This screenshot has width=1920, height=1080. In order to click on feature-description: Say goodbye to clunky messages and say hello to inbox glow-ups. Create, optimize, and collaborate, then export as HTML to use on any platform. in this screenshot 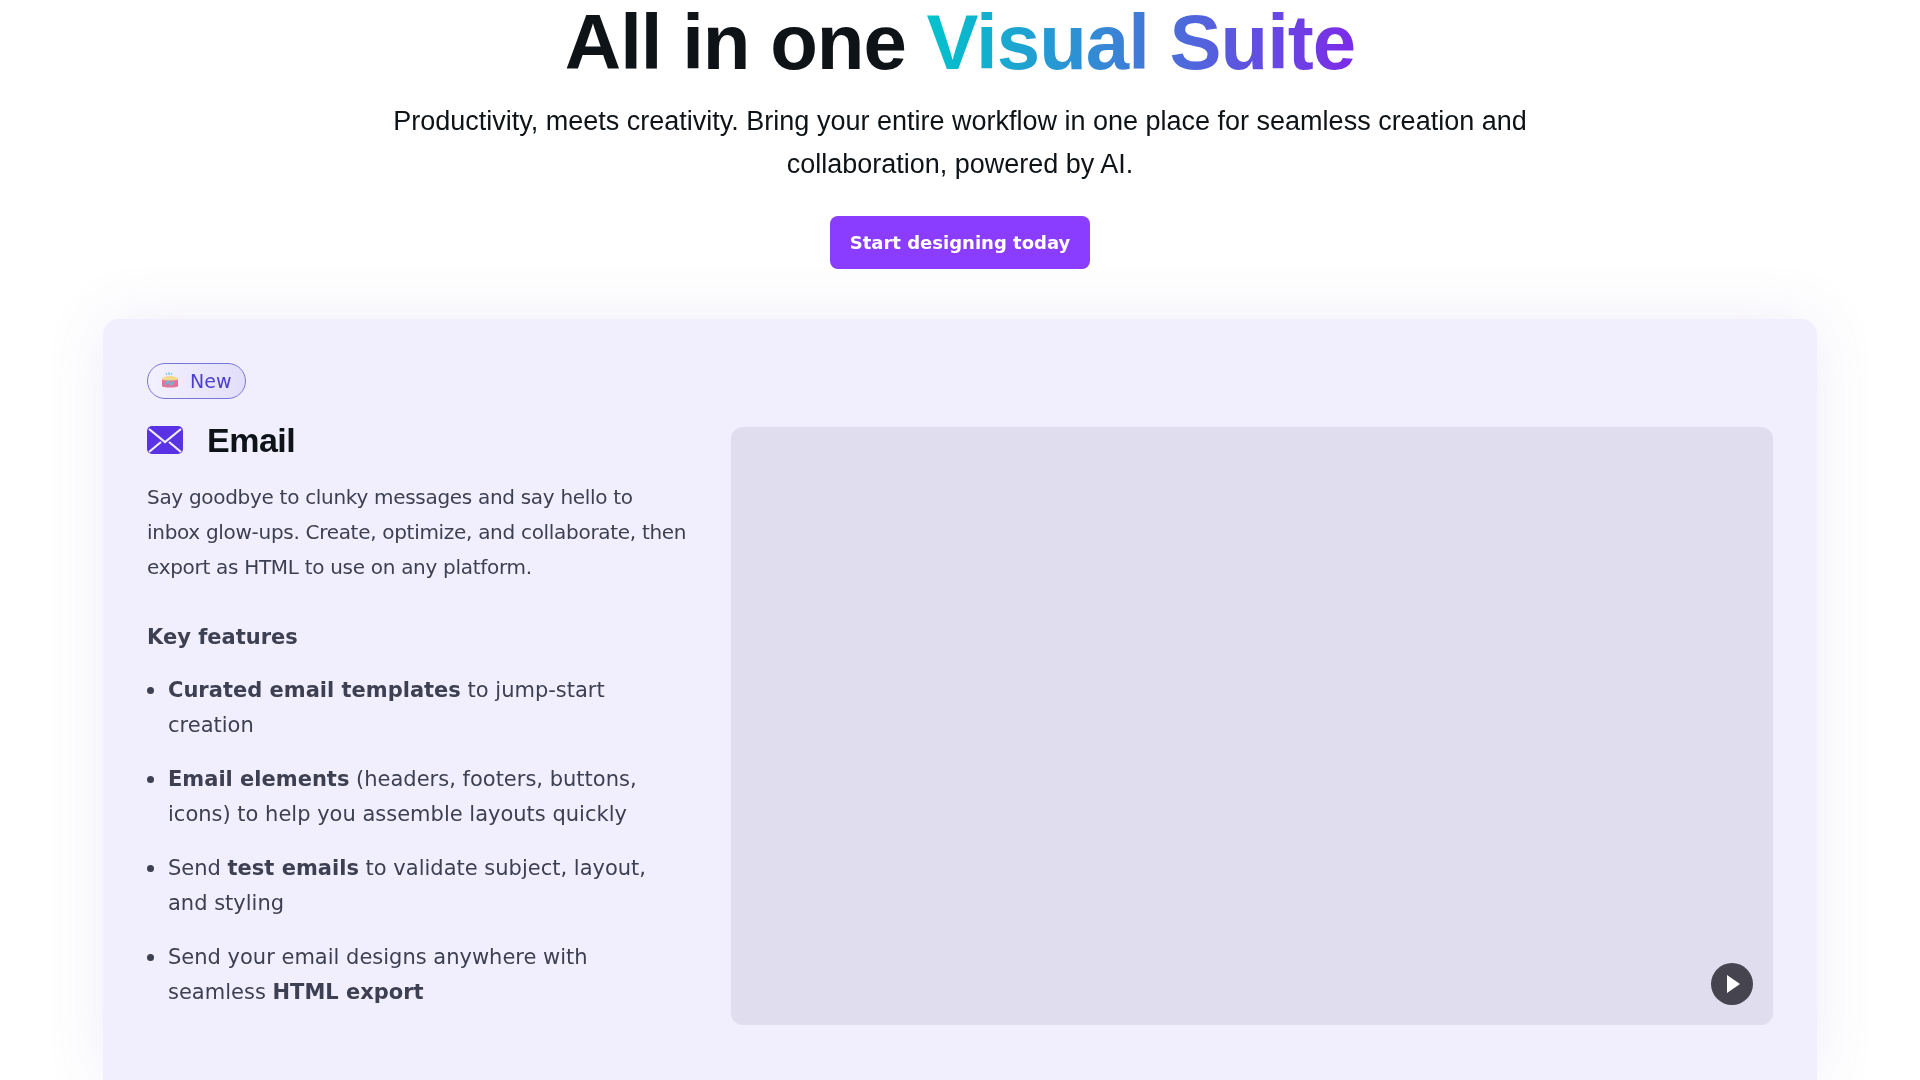, I will do `click(417, 532)`.